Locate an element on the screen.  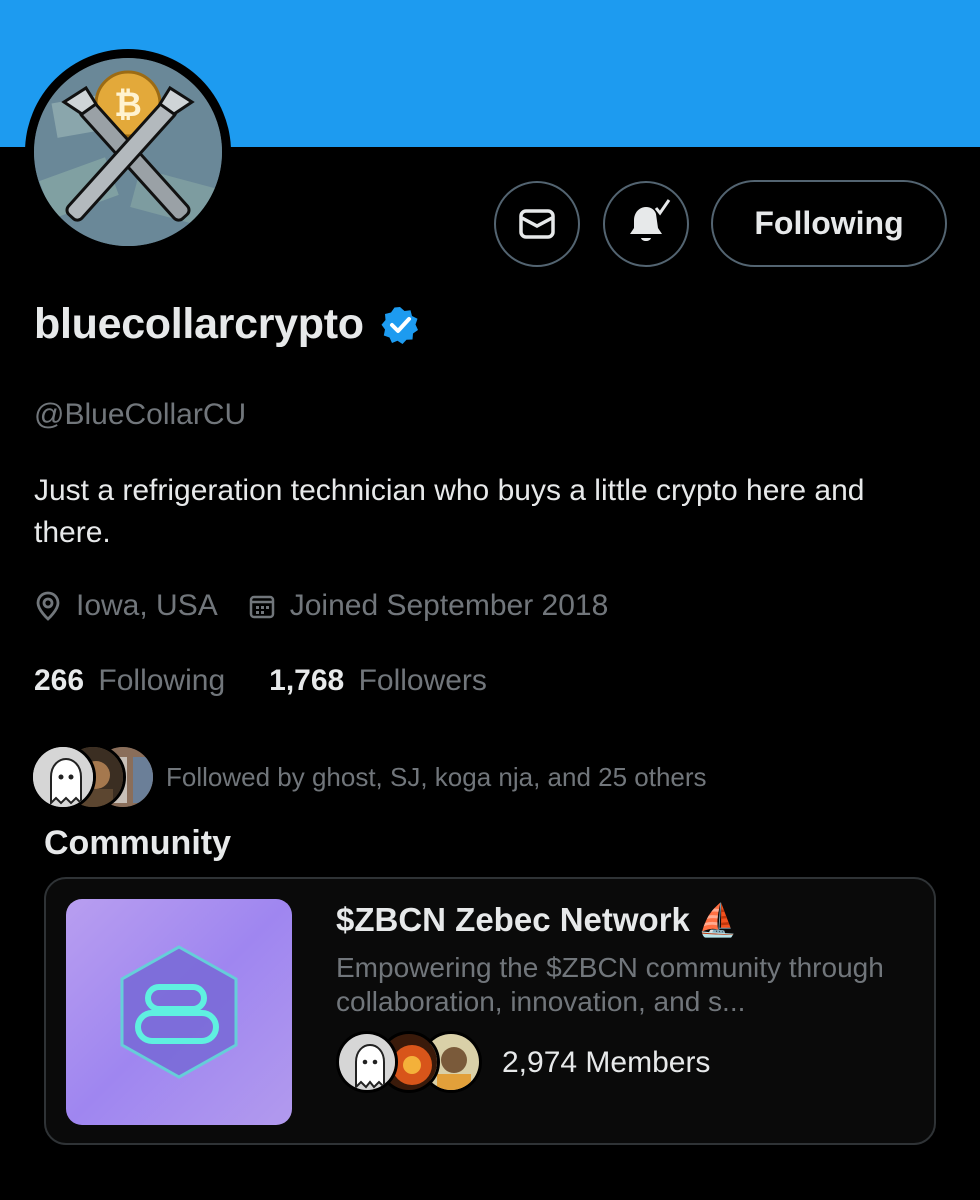
followers-count: 1,768 is located at coordinates (307, 680).